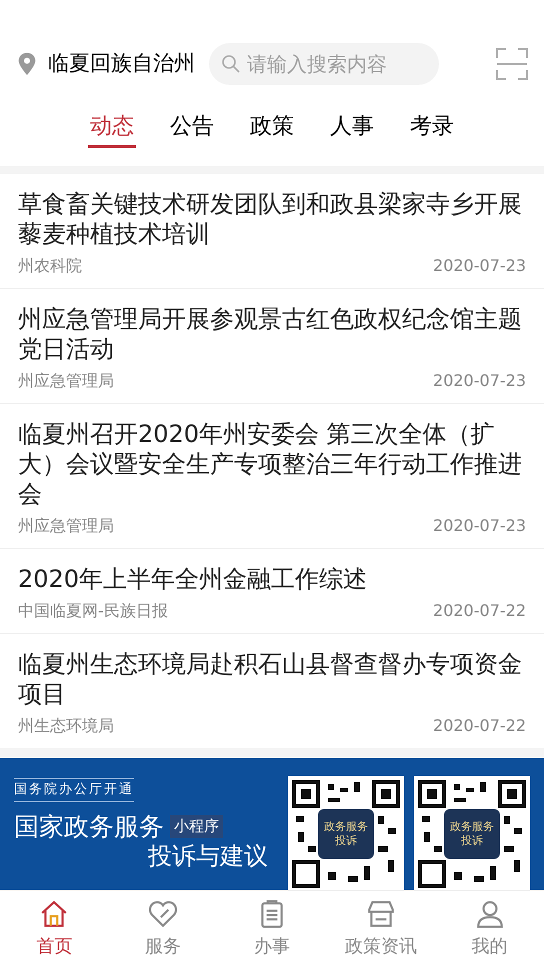 The height and width of the screenshot is (966, 544). Describe the element at coordinates (272, 128) in the screenshot. I see `category-tab: 政策` at that location.